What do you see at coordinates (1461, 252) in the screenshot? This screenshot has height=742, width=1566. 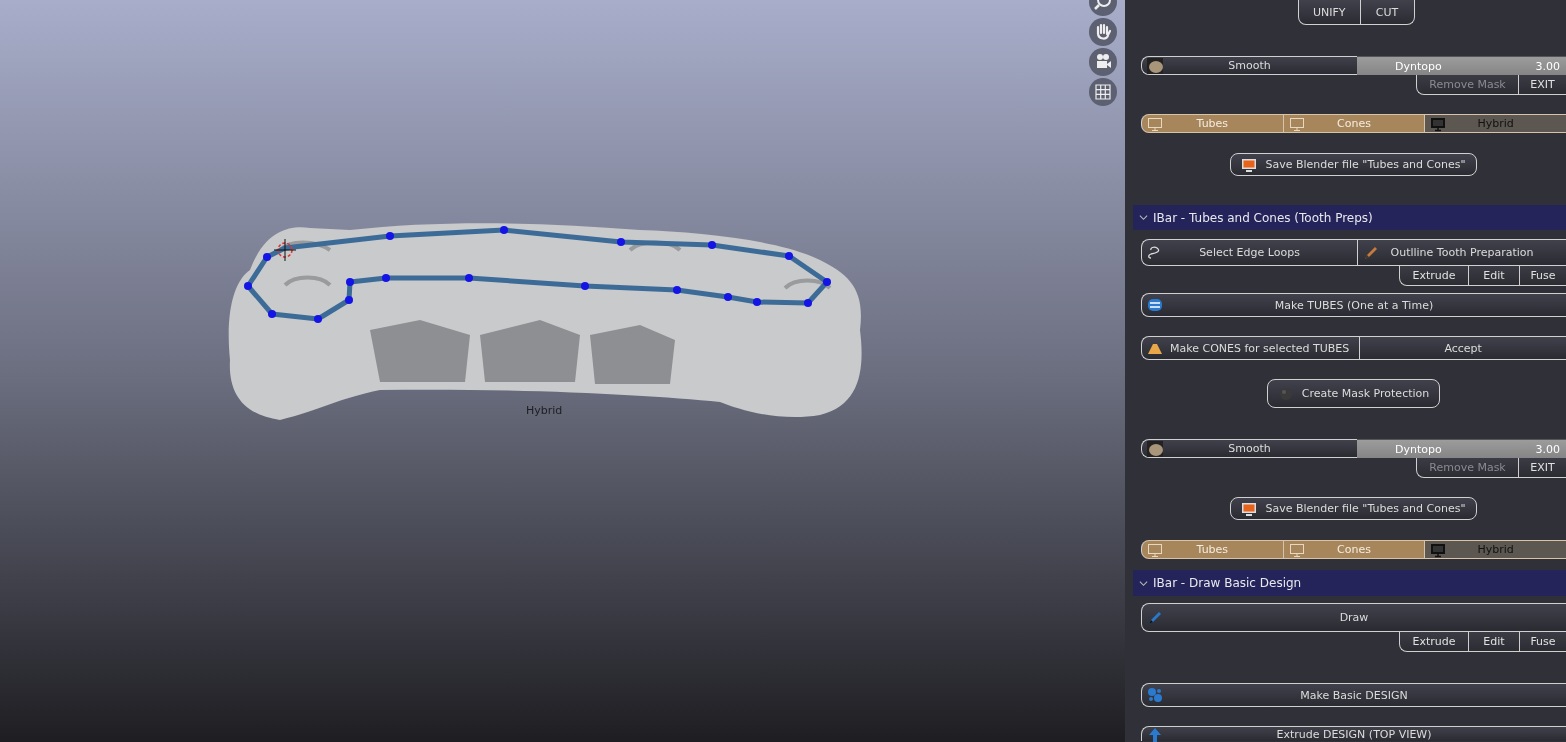 I see `button: Outlline Tooth Preparation` at bounding box center [1461, 252].